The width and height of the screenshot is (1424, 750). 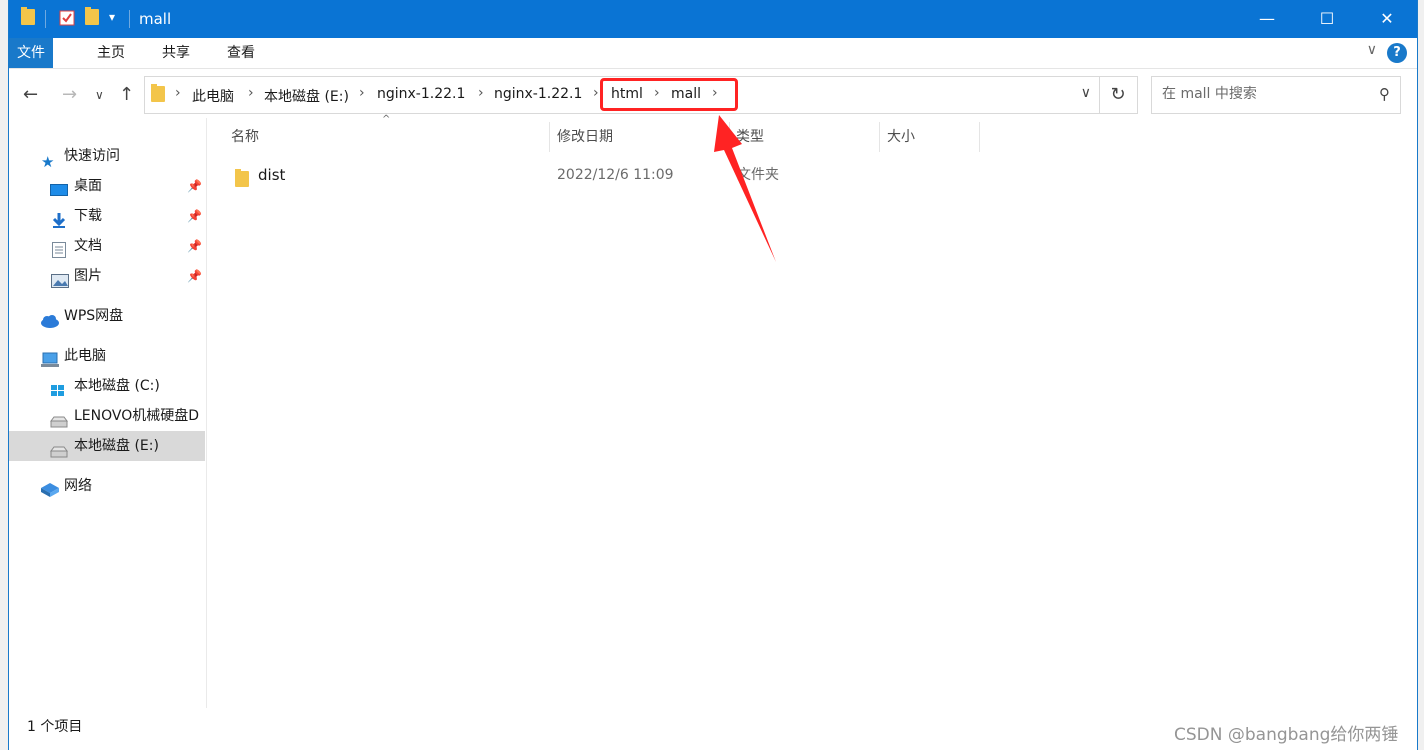 I want to click on cloud-icon, so click(x=49, y=318).